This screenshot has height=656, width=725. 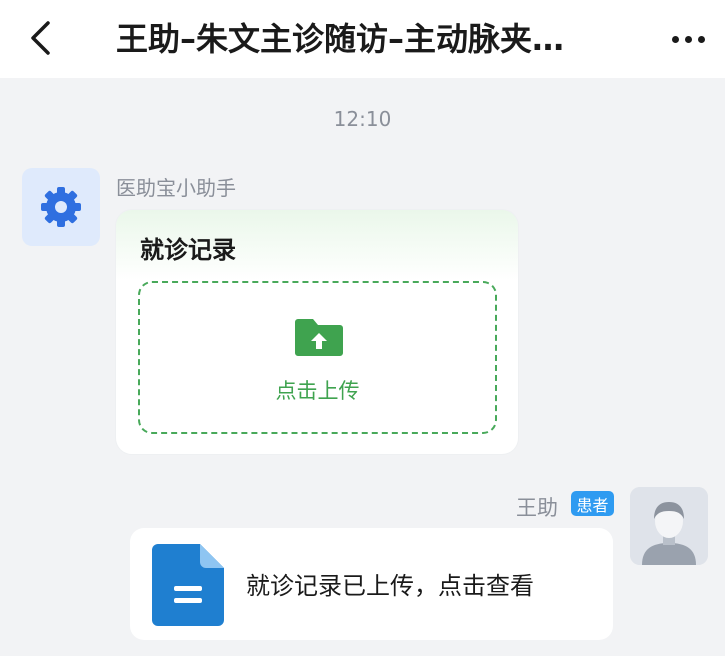 I want to click on file-message-bubble: 就诊记录已上传，点击查看, so click(x=371, y=584).